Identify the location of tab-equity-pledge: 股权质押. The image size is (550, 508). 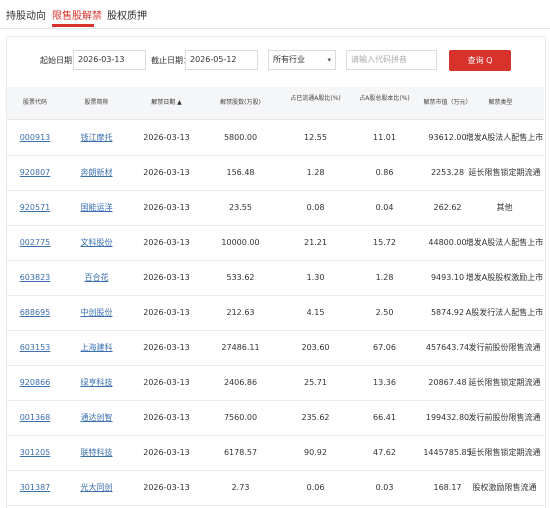
(127, 14).